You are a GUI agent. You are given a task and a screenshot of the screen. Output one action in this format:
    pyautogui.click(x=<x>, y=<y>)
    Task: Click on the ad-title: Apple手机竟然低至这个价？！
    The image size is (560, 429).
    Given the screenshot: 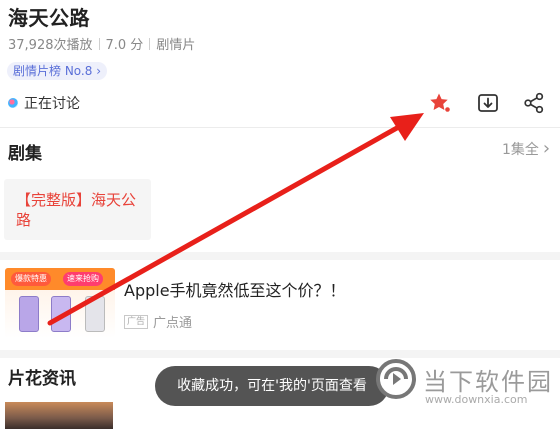 What is the action you would take?
    pyautogui.click(x=235, y=289)
    